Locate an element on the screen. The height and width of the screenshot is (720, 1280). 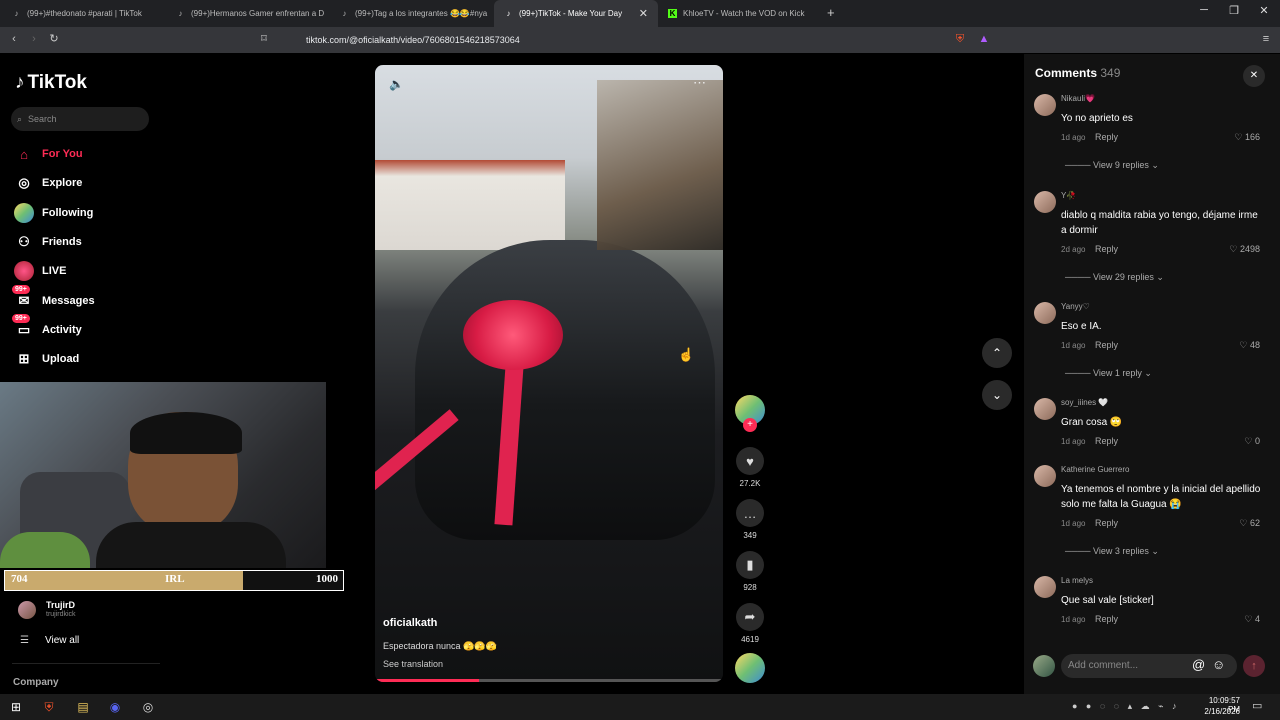
video-author: oficialkath is located at coordinates (410, 623).